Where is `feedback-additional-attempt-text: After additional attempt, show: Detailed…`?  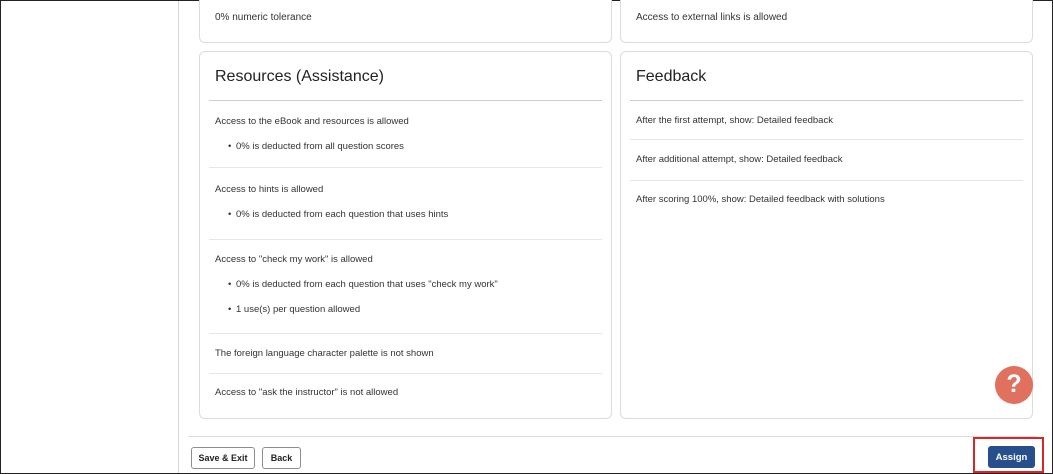
feedback-additional-attempt-text: After additional attempt, show: Detailed… is located at coordinates (739, 159).